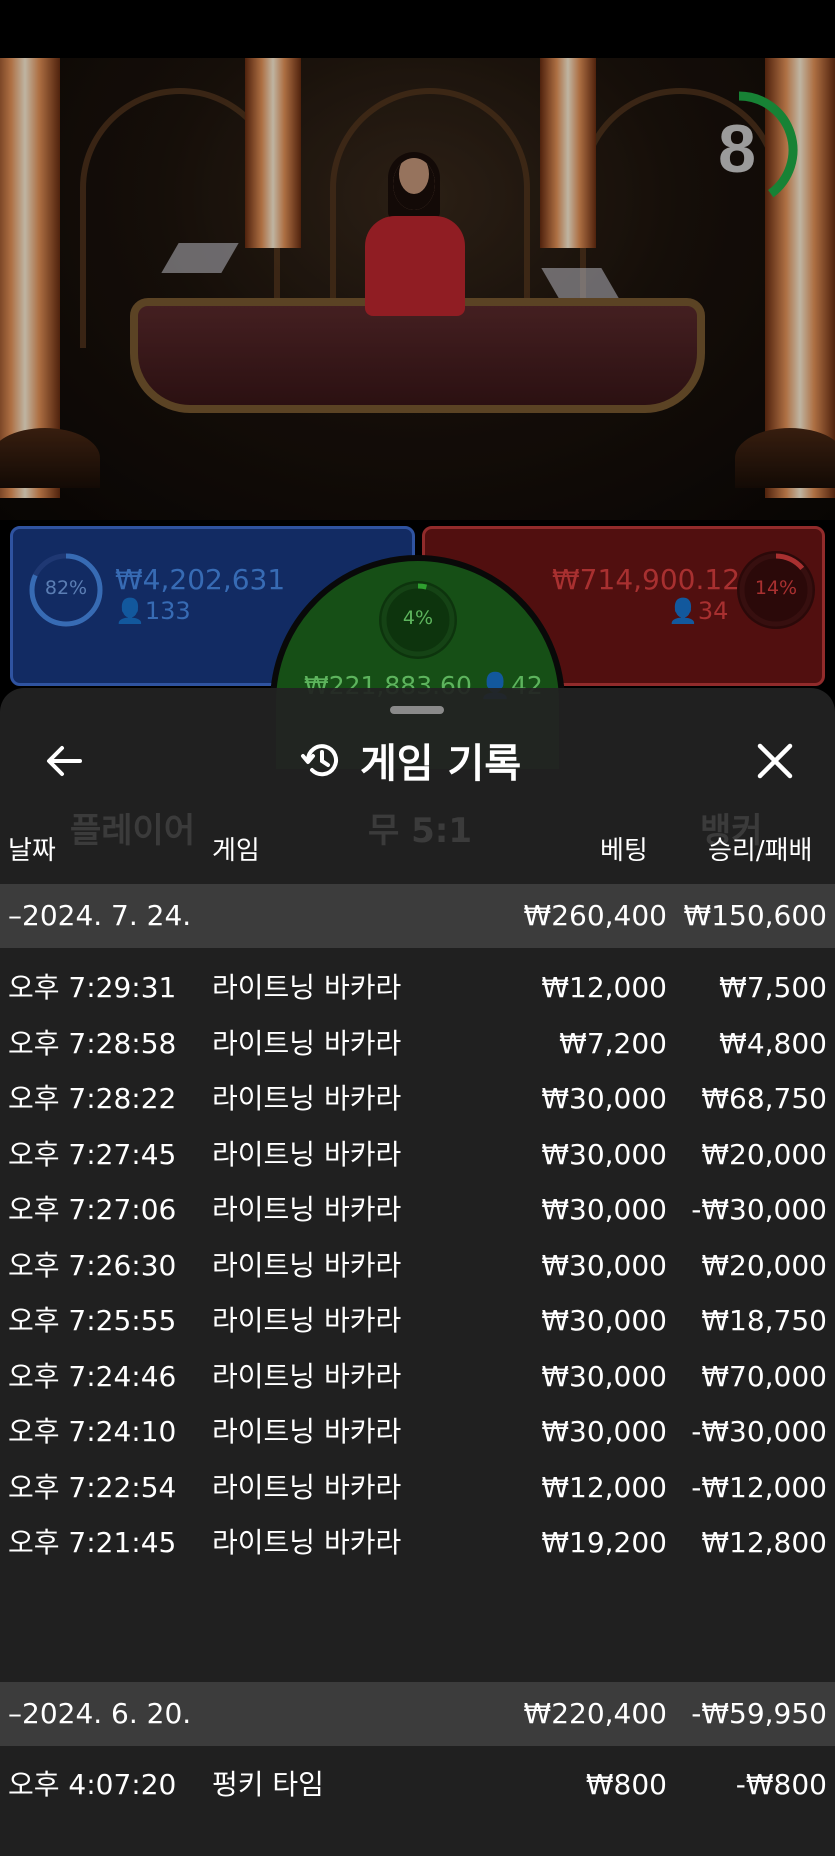 The image size is (835, 1856). I want to click on row-time: 오후 7:21:45, so click(92, 1542).